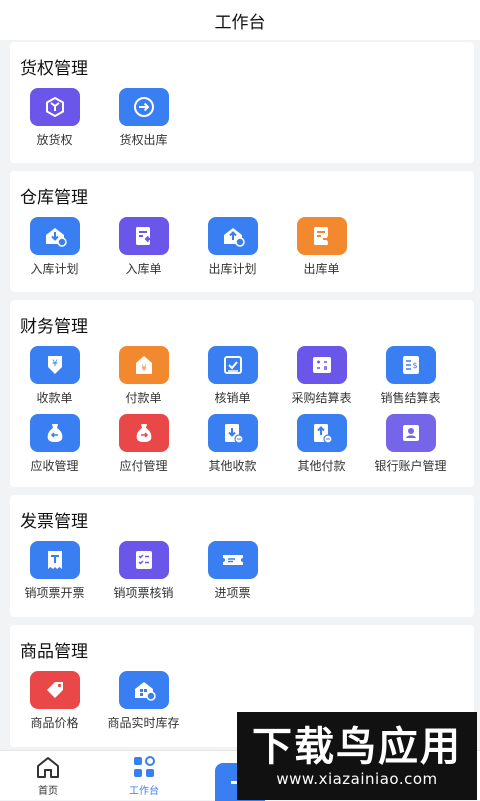  I want to click on menu-item-label: 商品价格, so click(54, 723).